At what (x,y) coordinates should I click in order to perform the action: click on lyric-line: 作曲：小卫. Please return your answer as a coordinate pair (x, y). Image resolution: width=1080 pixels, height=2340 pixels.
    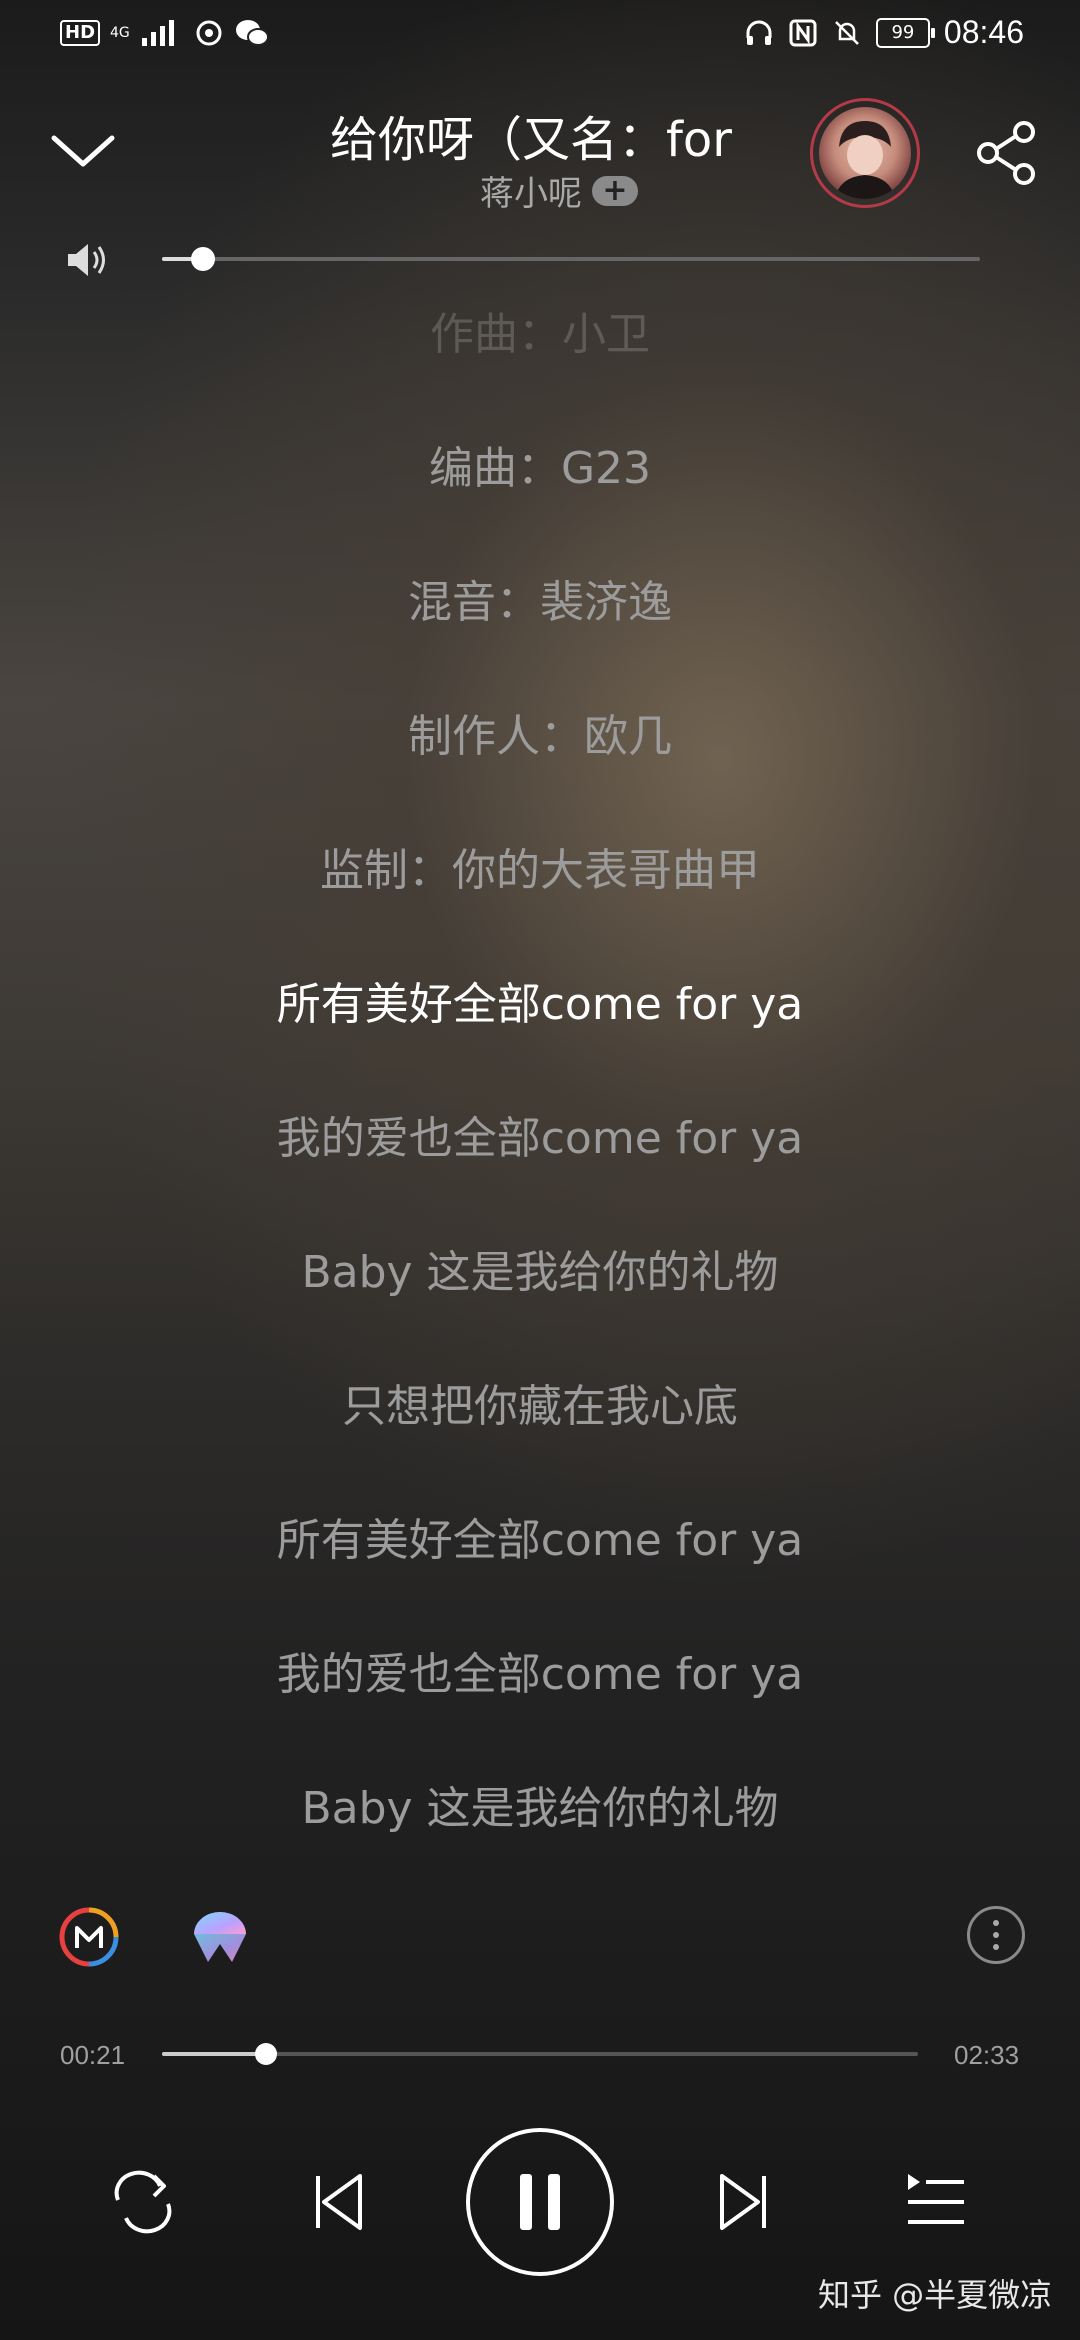
    Looking at the image, I should click on (540, 330).